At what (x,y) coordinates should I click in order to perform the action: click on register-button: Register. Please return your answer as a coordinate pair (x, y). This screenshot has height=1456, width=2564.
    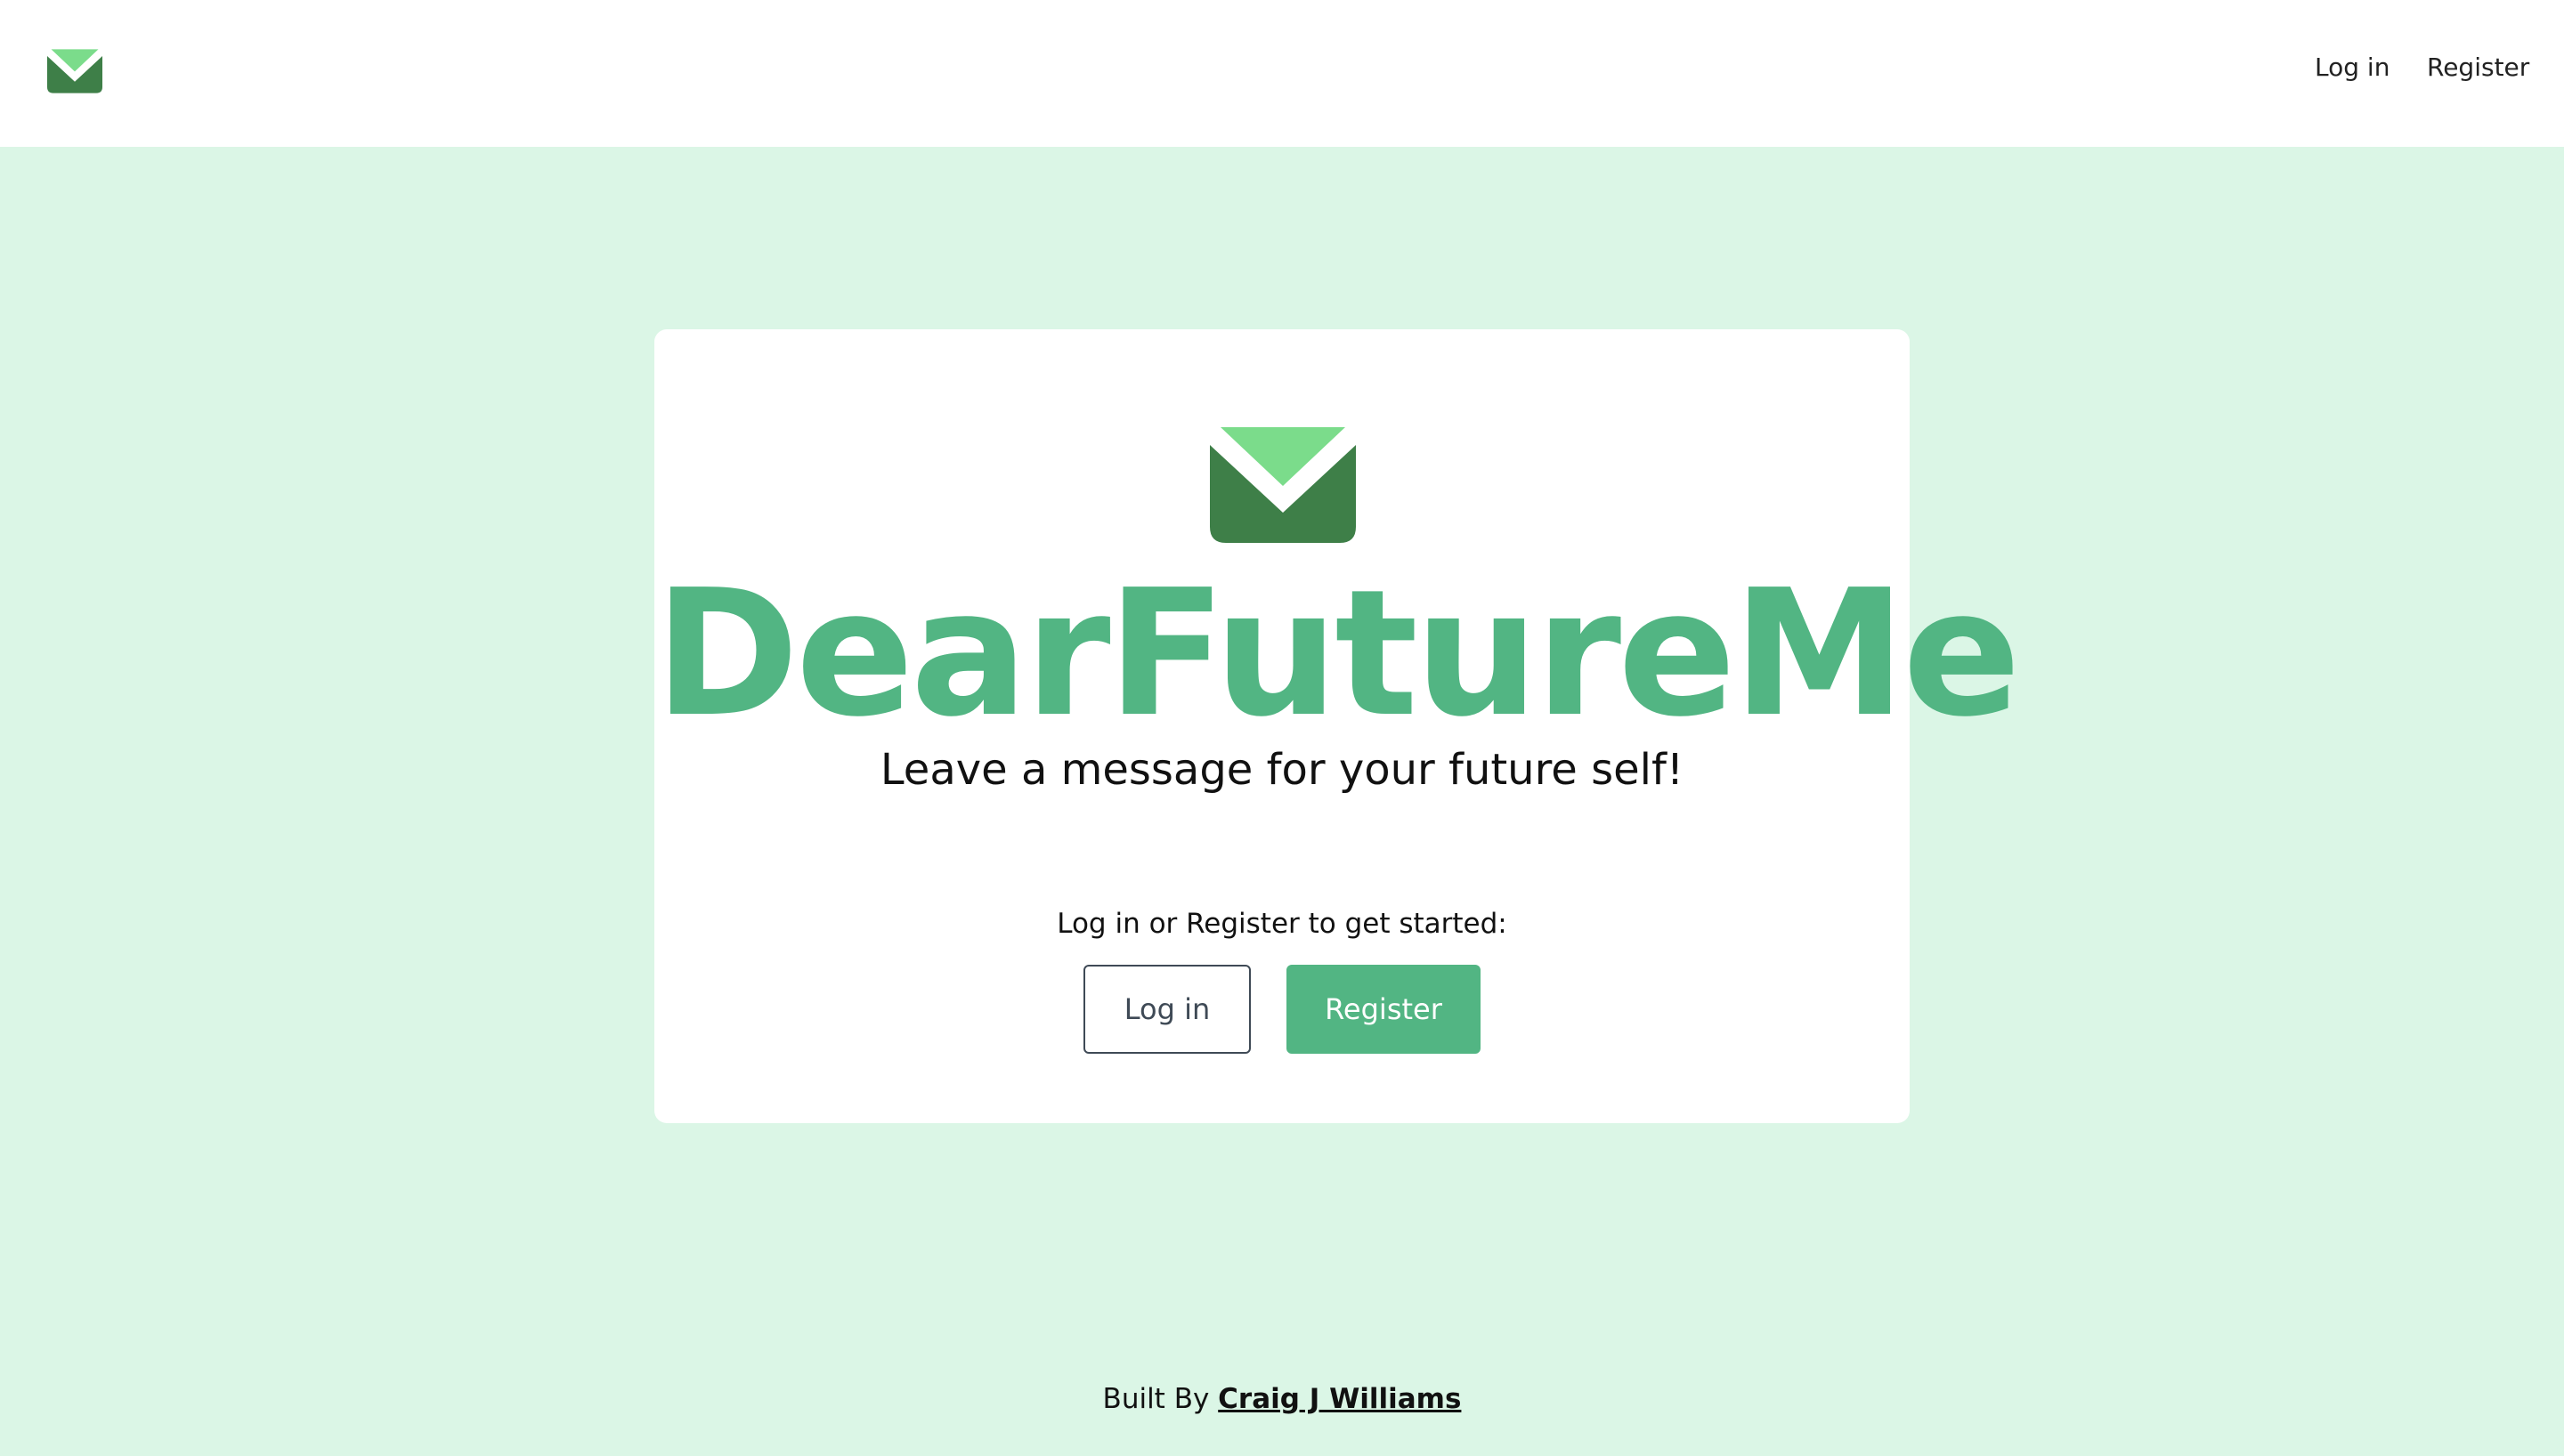
    Looking at the image, I should click on (1383, 1009).